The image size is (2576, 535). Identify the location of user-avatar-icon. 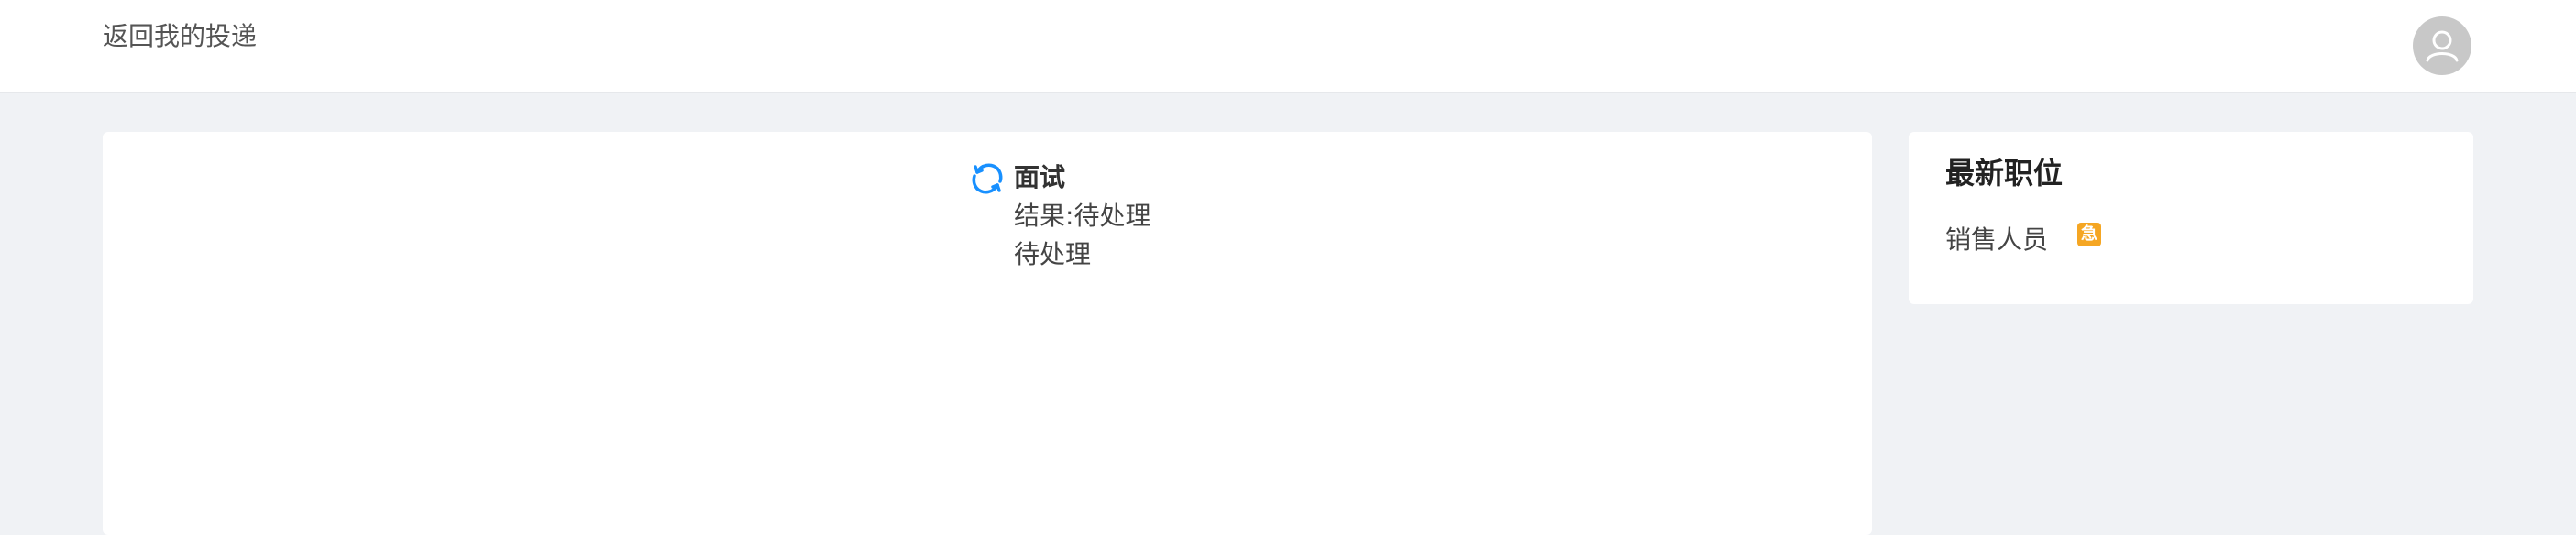
(2442, 46).